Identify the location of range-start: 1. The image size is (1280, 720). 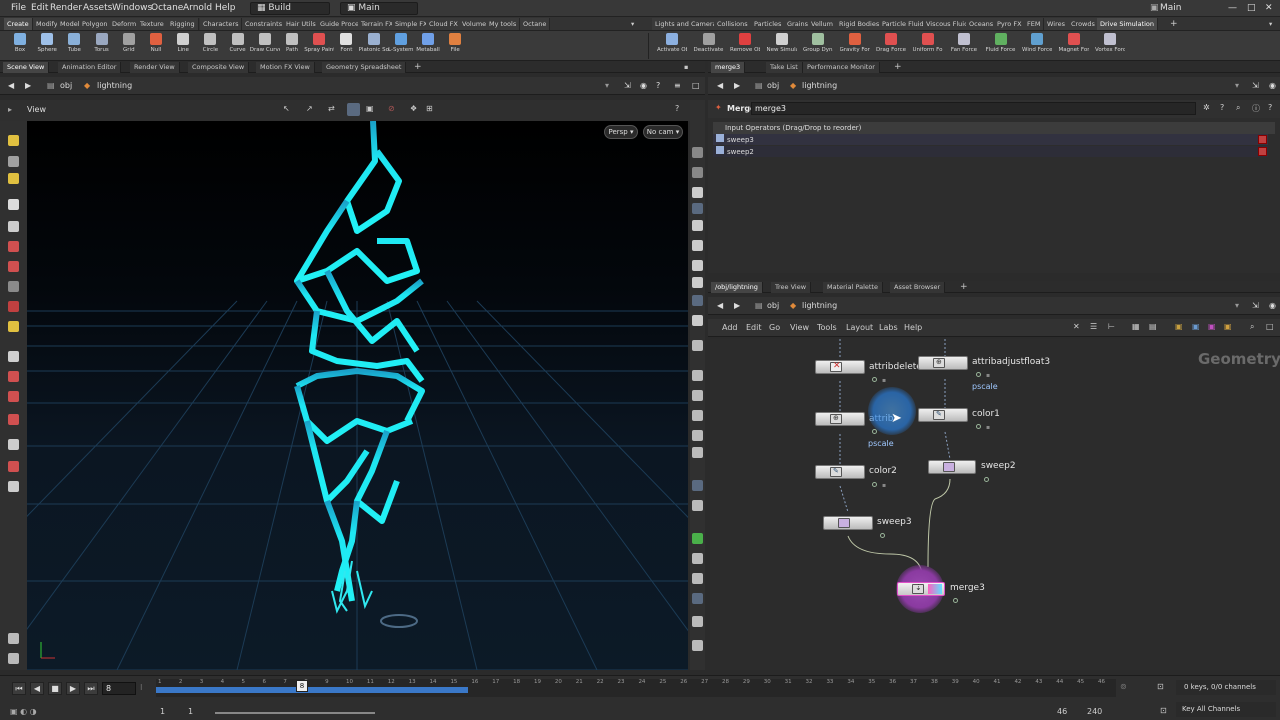
(162, 711).